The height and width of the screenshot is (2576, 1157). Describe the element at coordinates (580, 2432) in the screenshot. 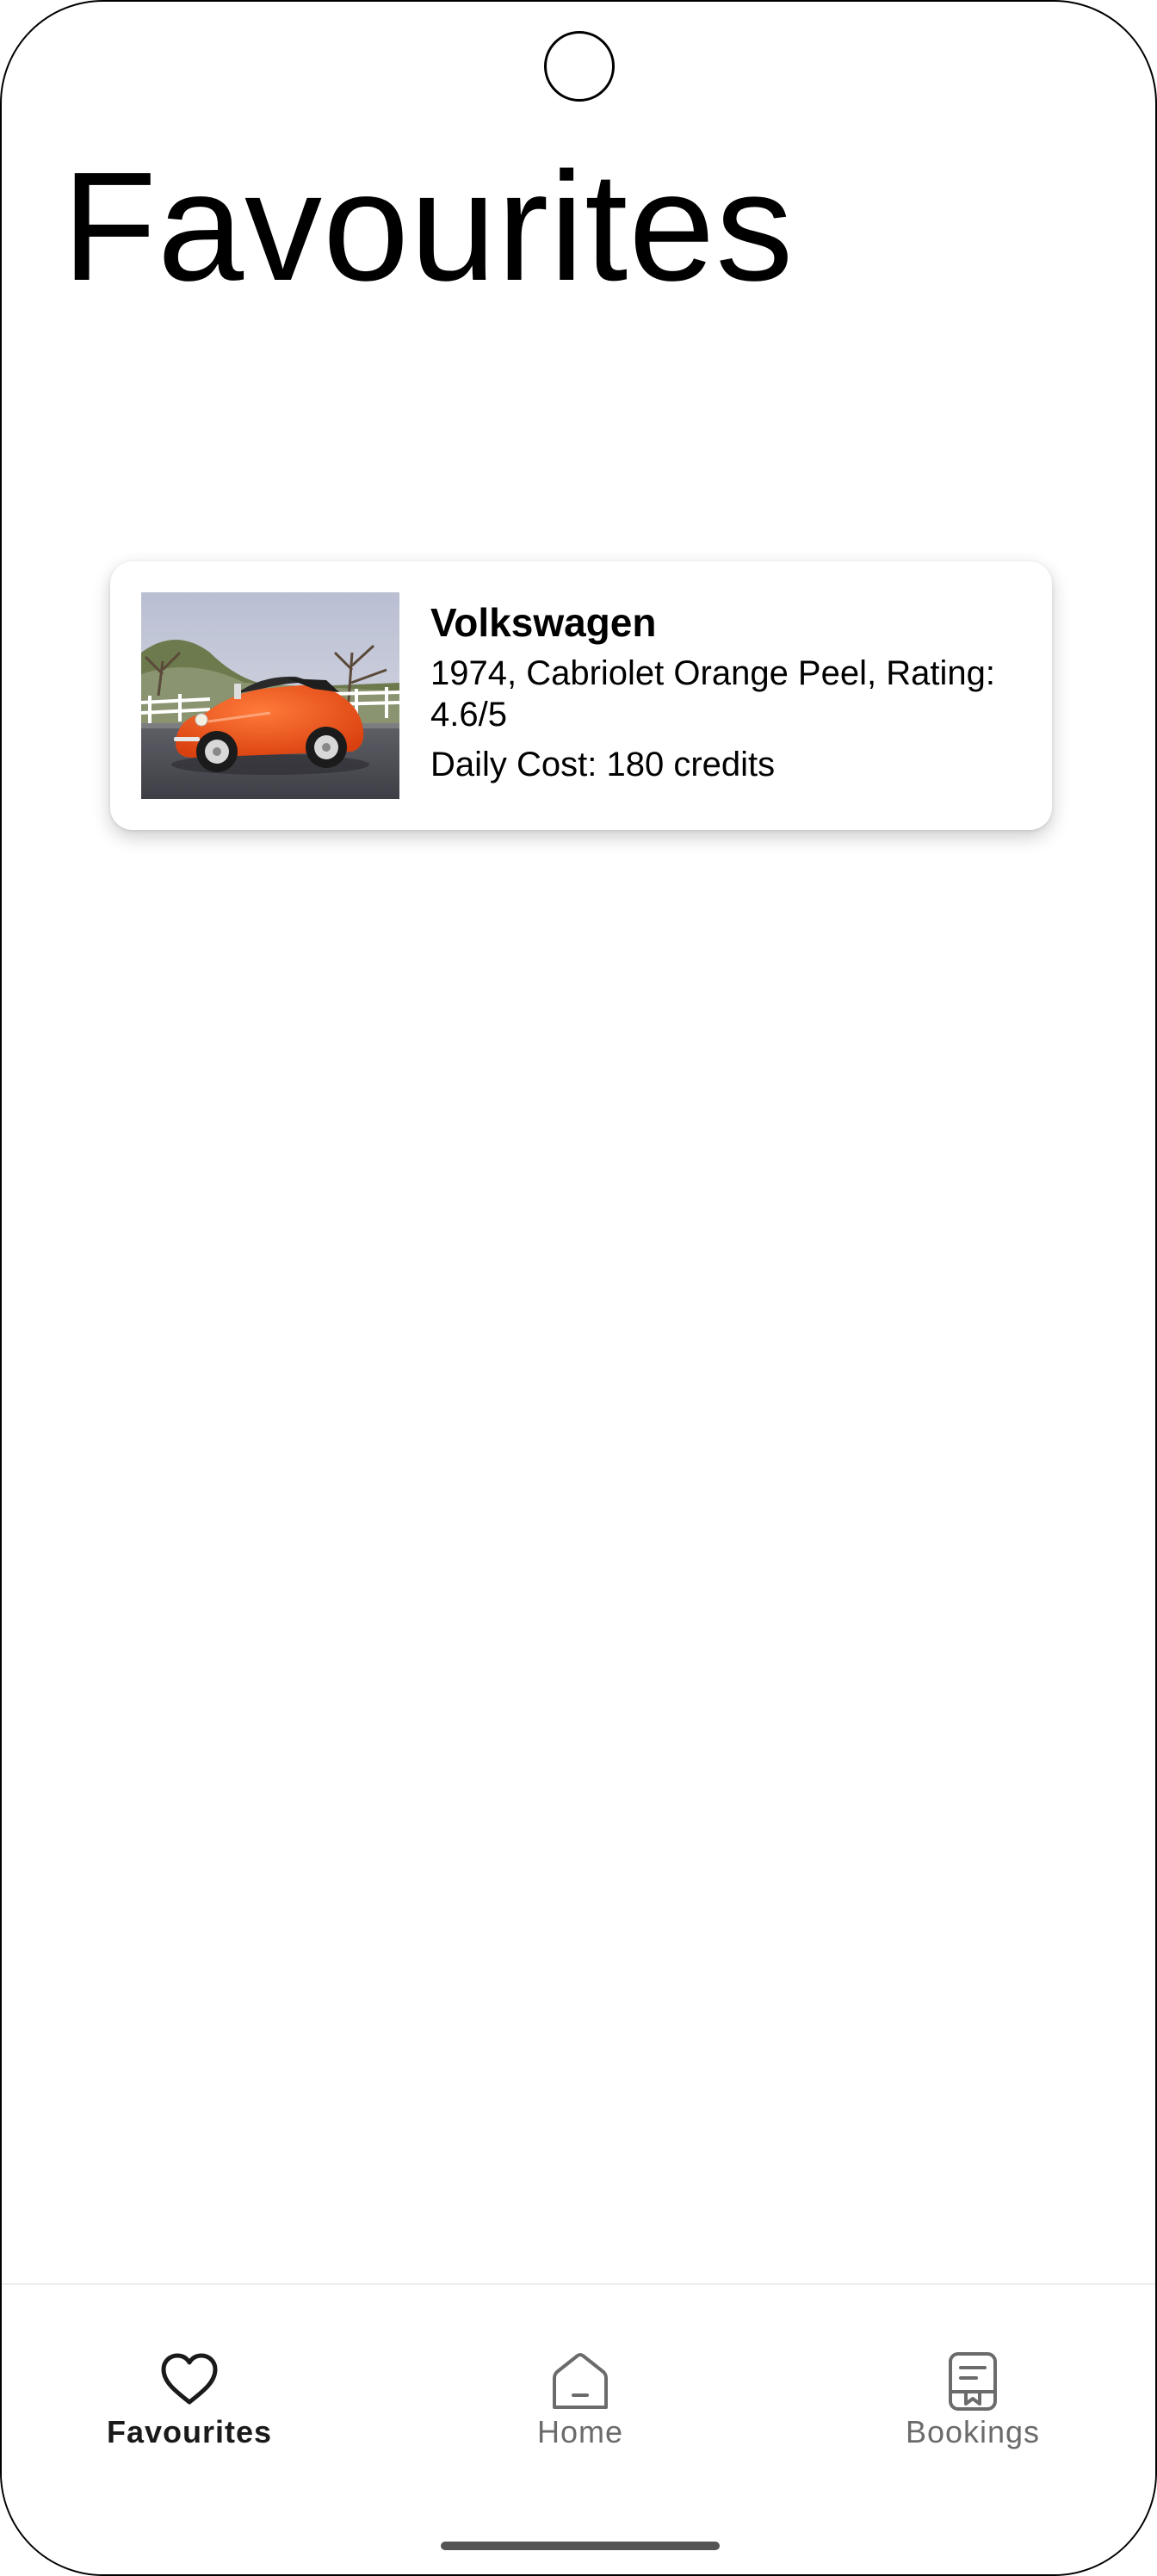

I see `nav-label-home: Home` at that location.